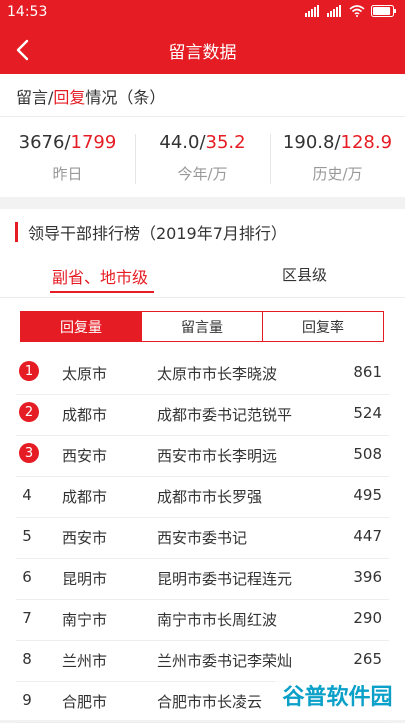 The height and width of the screenshot is (723, 405). I want to click on row-person: 兰州市委书记李荣灿, so click(225, 661).